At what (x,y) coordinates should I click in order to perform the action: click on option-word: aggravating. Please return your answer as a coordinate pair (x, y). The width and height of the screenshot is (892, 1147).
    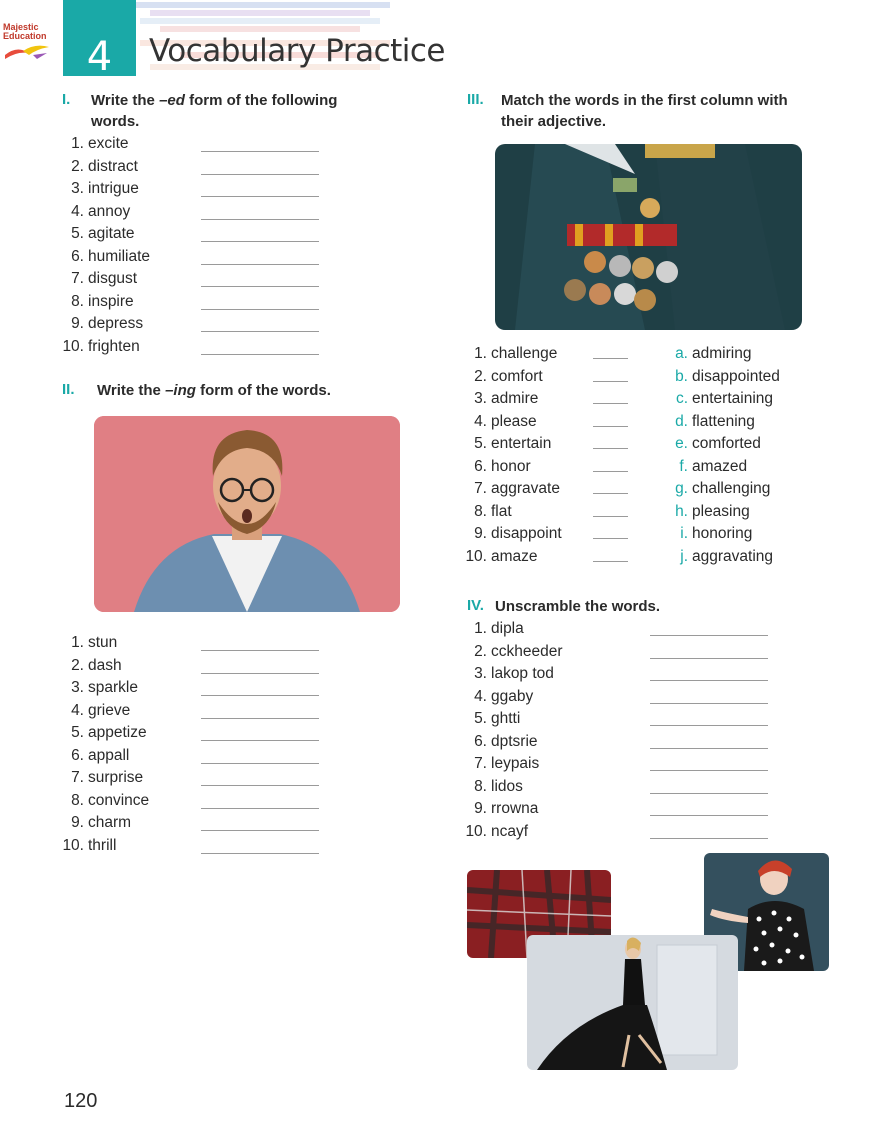
    Looking at the image, I should click on (733, 556).